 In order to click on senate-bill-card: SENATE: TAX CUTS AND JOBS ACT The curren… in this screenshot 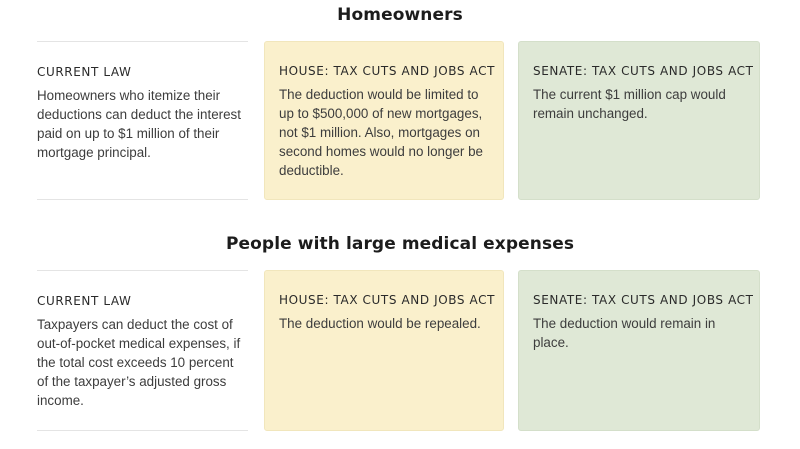, I will do `click(639, 120)`.